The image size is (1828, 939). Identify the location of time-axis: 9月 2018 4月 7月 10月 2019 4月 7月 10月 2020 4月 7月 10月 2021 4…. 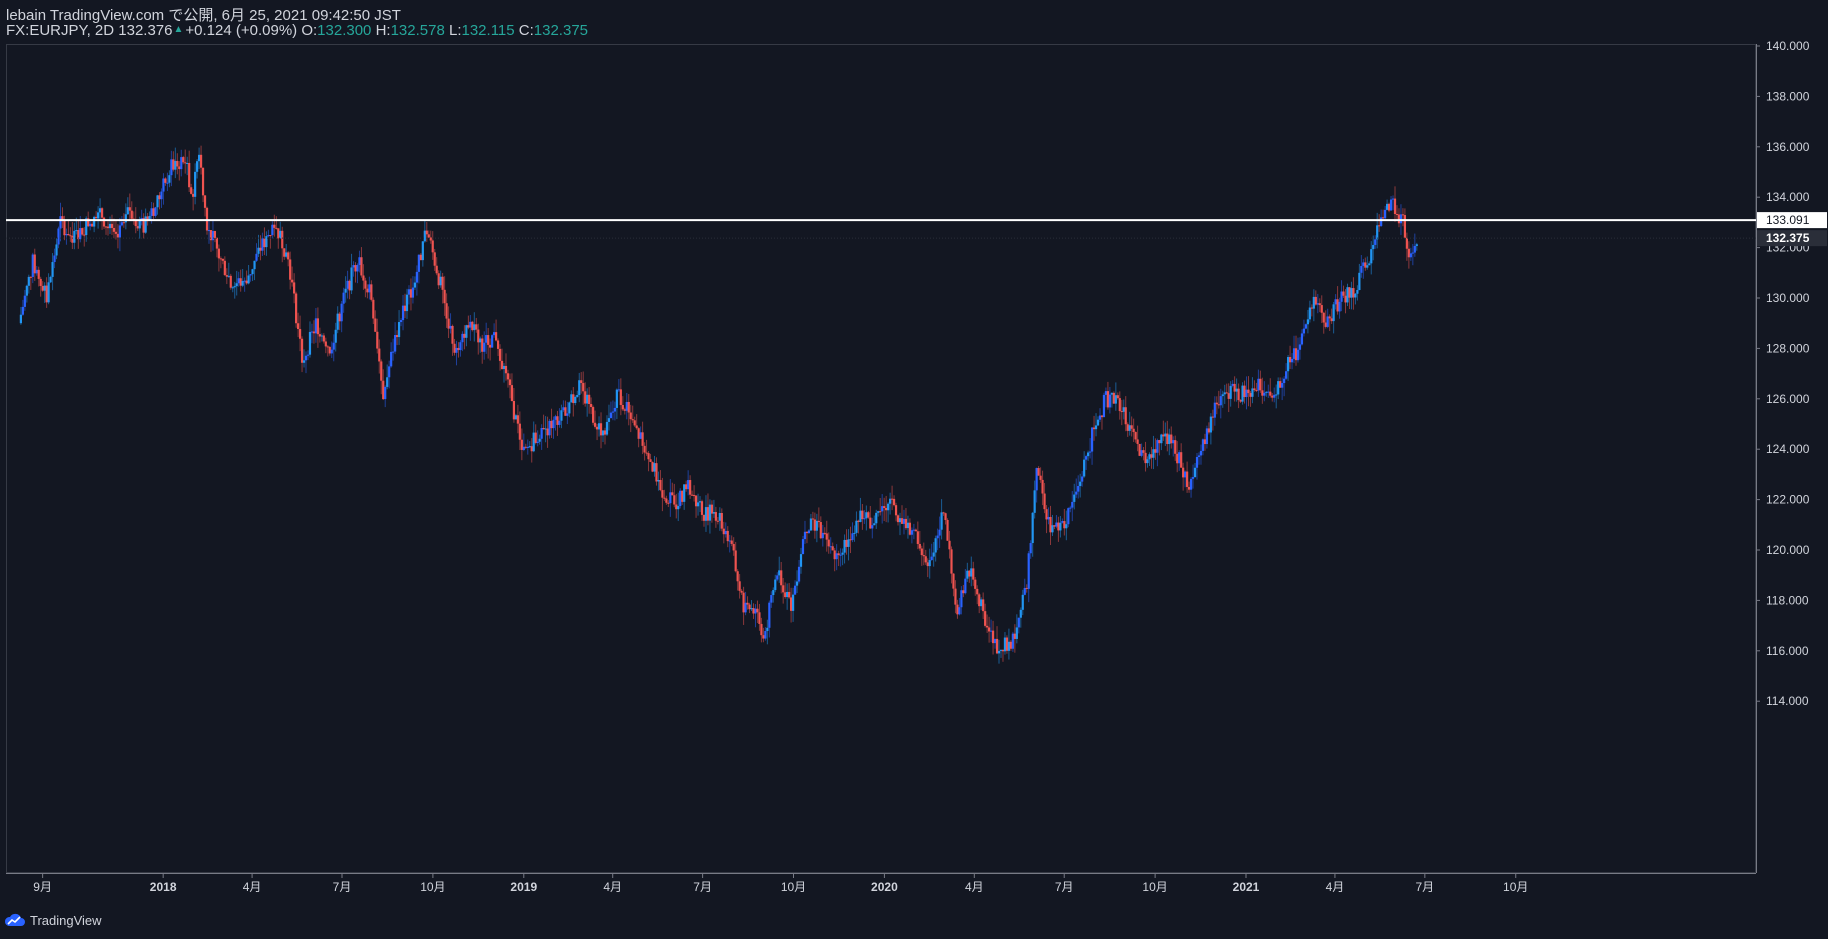
(780, 883).